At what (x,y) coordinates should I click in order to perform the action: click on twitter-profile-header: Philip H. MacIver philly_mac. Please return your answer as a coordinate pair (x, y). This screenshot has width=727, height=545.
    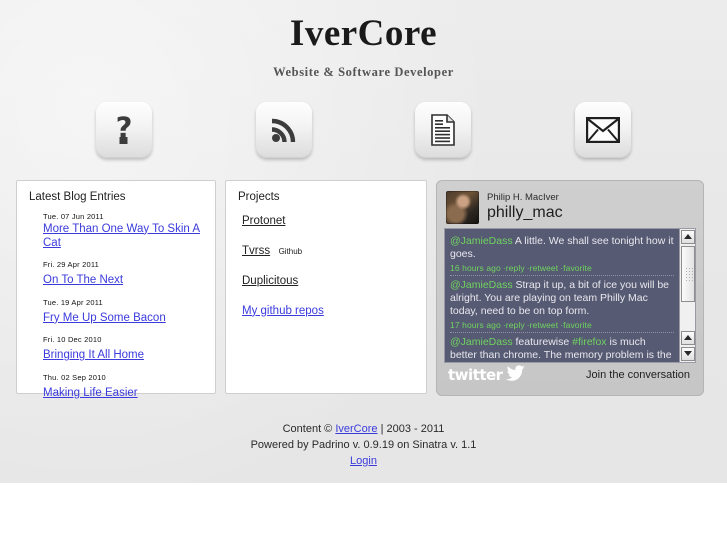
    Looking at the image, I should click on (570, 208).